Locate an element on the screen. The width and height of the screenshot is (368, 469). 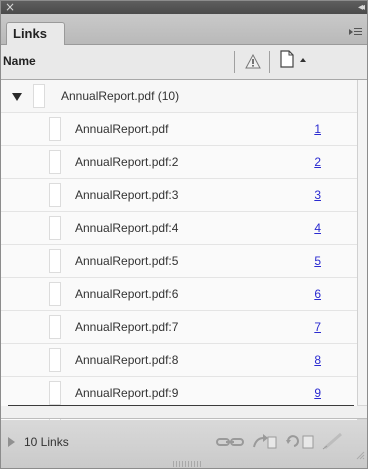
page-number-link: 6 is located at coordinates (306, 294).